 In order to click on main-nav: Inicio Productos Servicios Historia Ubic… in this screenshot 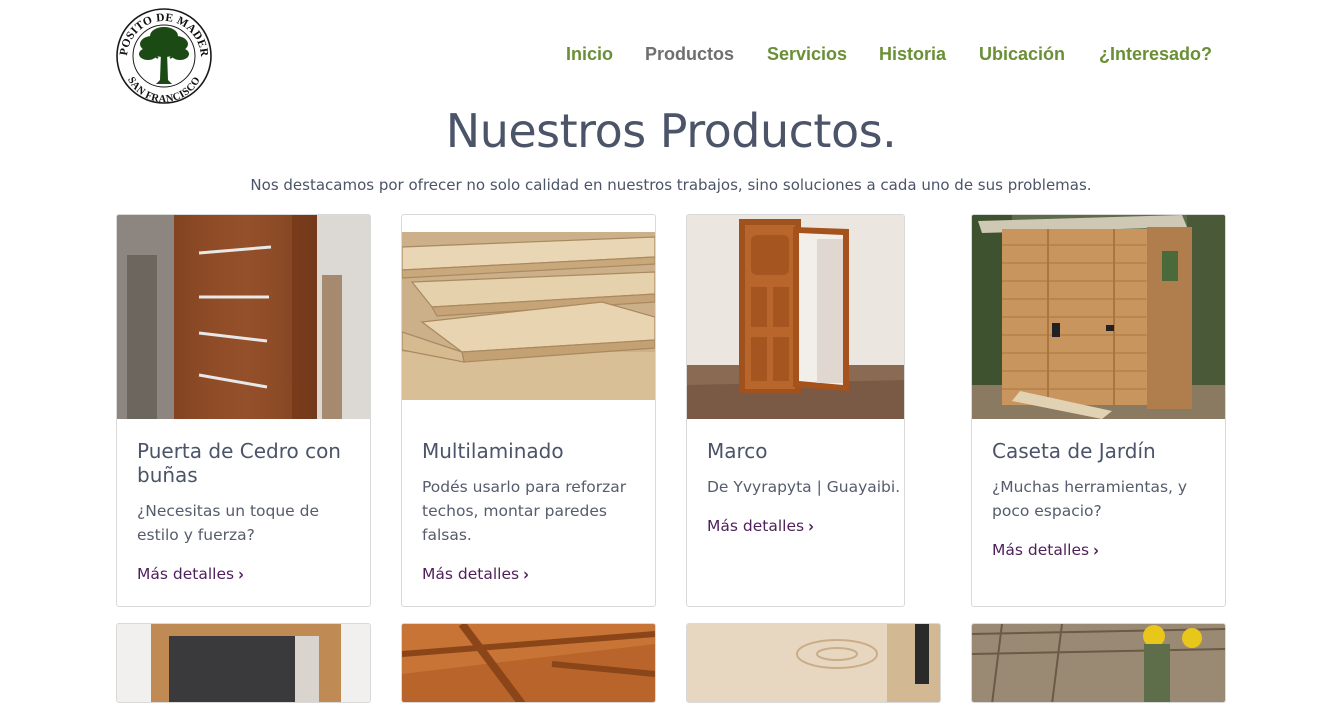, I will do `click(671, 57)`.